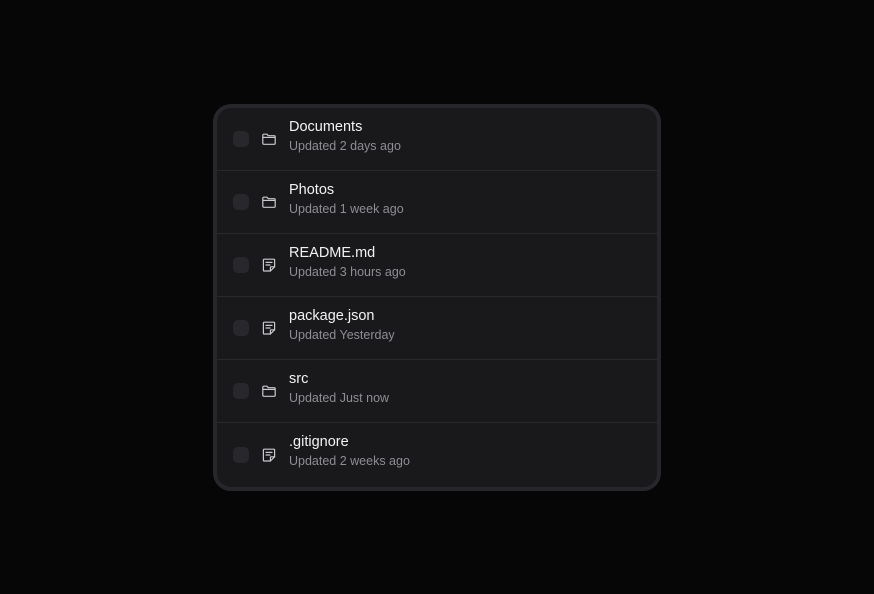 This screenshot has width=874, height=594. Describe the element at coordinates (437, 202) in the screenshot. I see `list-item: Photos Updated 1 week ago` at that location.